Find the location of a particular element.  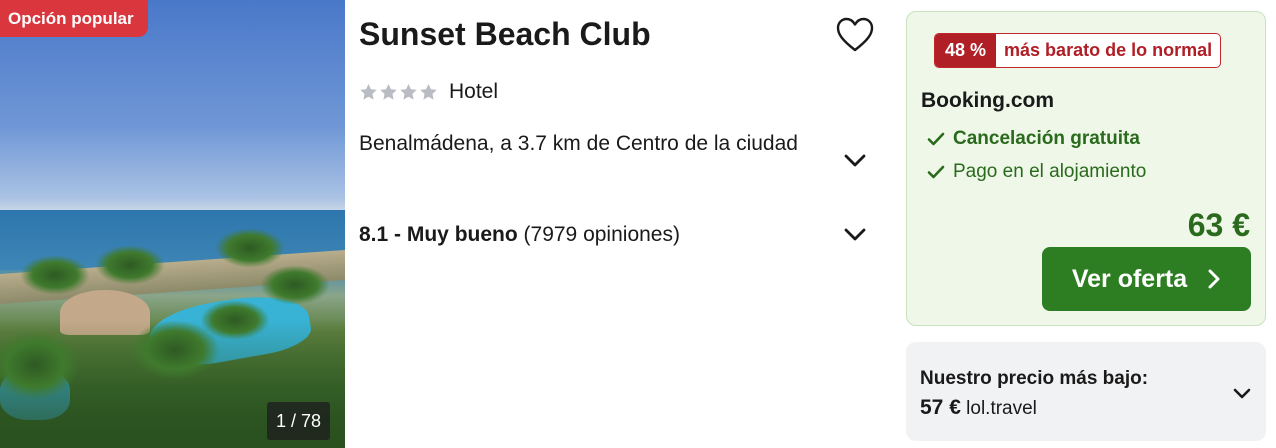

lowest-price-amount: 57 € is located at coordinates (940, 407).